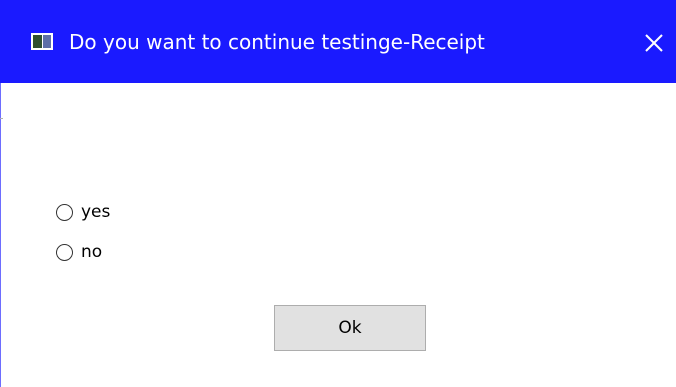 The width and height of the screenshot is (676, 387). Describe the element at coordinates (80, 212) in the screenshot. I see `radio-option-yes: yes` at that location.